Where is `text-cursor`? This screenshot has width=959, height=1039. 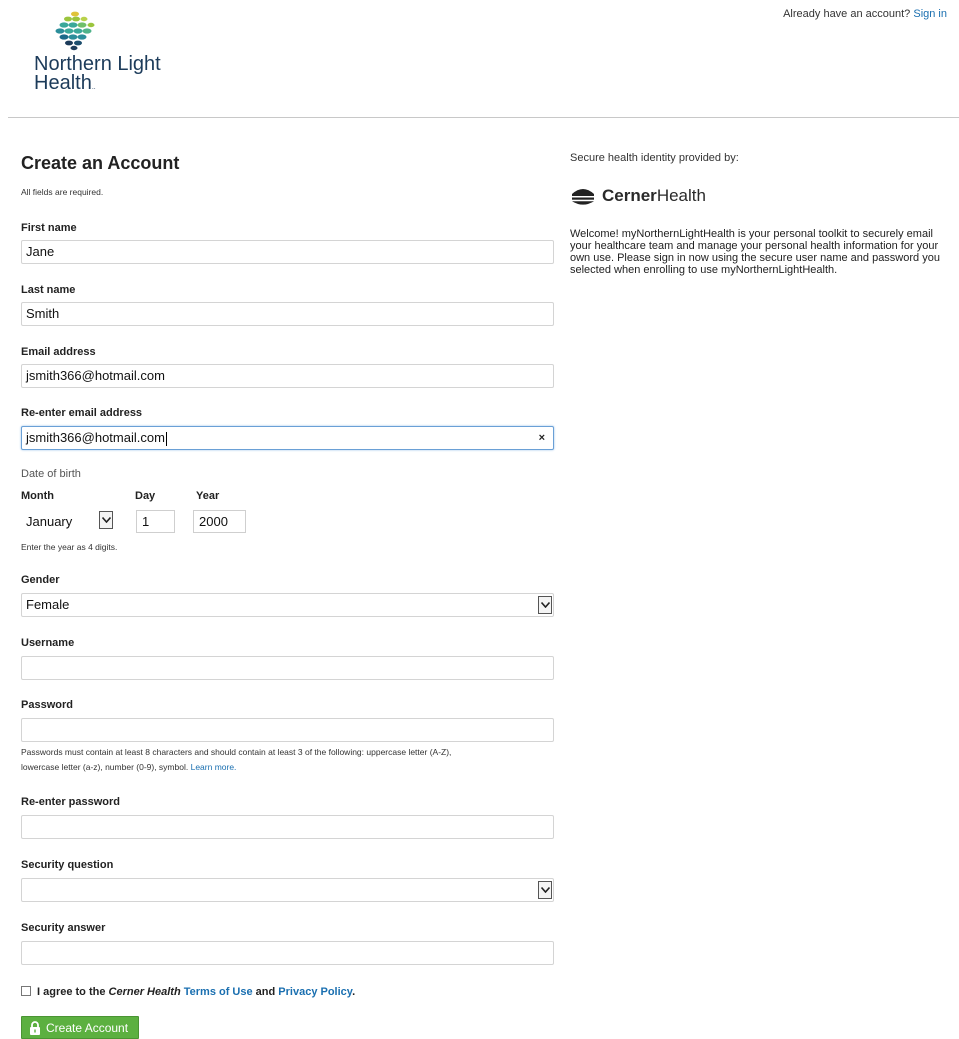 text-cursor is located at coordinates (166, 438).